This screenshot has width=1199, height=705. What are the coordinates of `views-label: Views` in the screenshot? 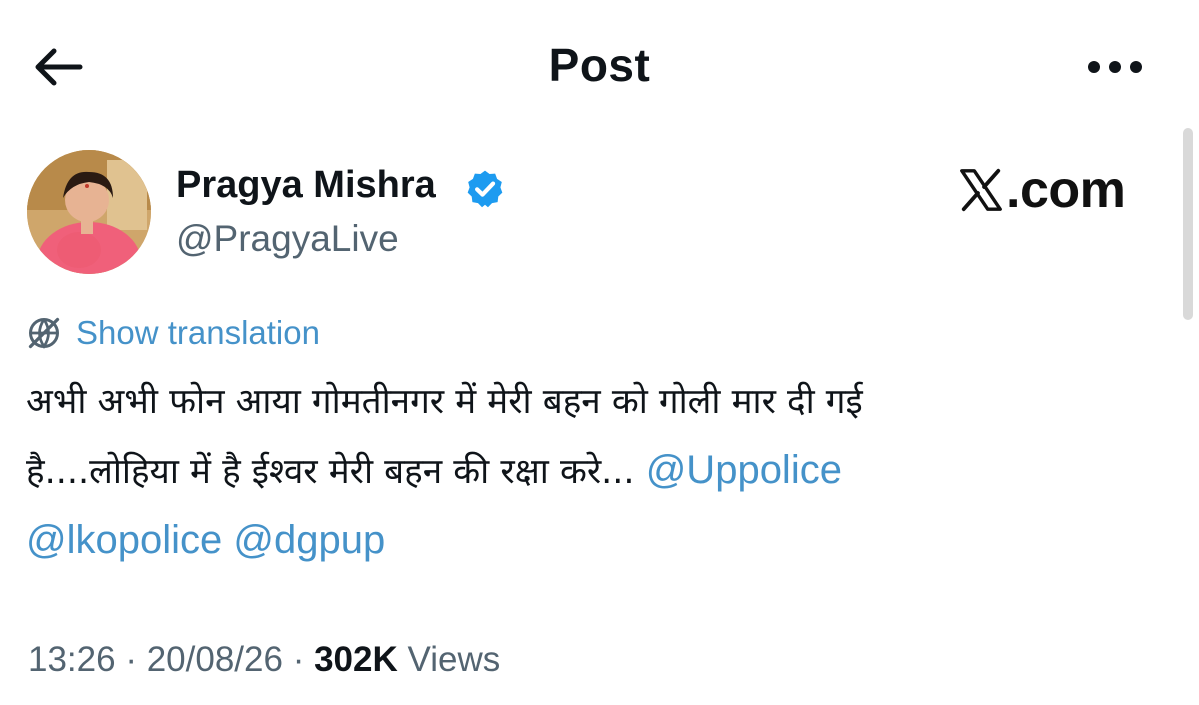 It's located at (454, 659).